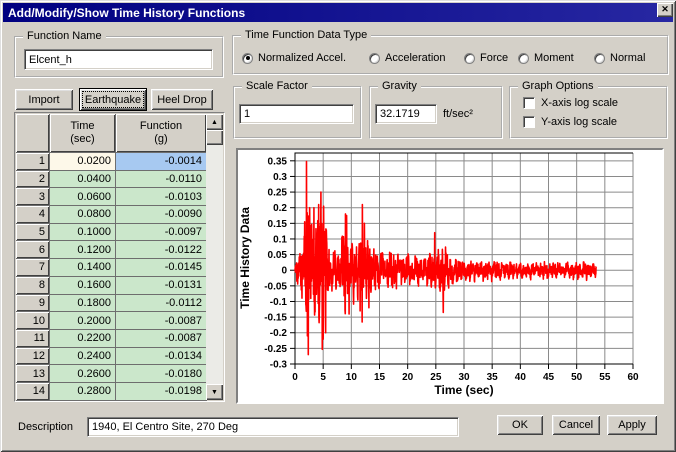 The height and width of the screenshot is (452, 676). I want to click on radio-label: Normal, so click(628, 58).